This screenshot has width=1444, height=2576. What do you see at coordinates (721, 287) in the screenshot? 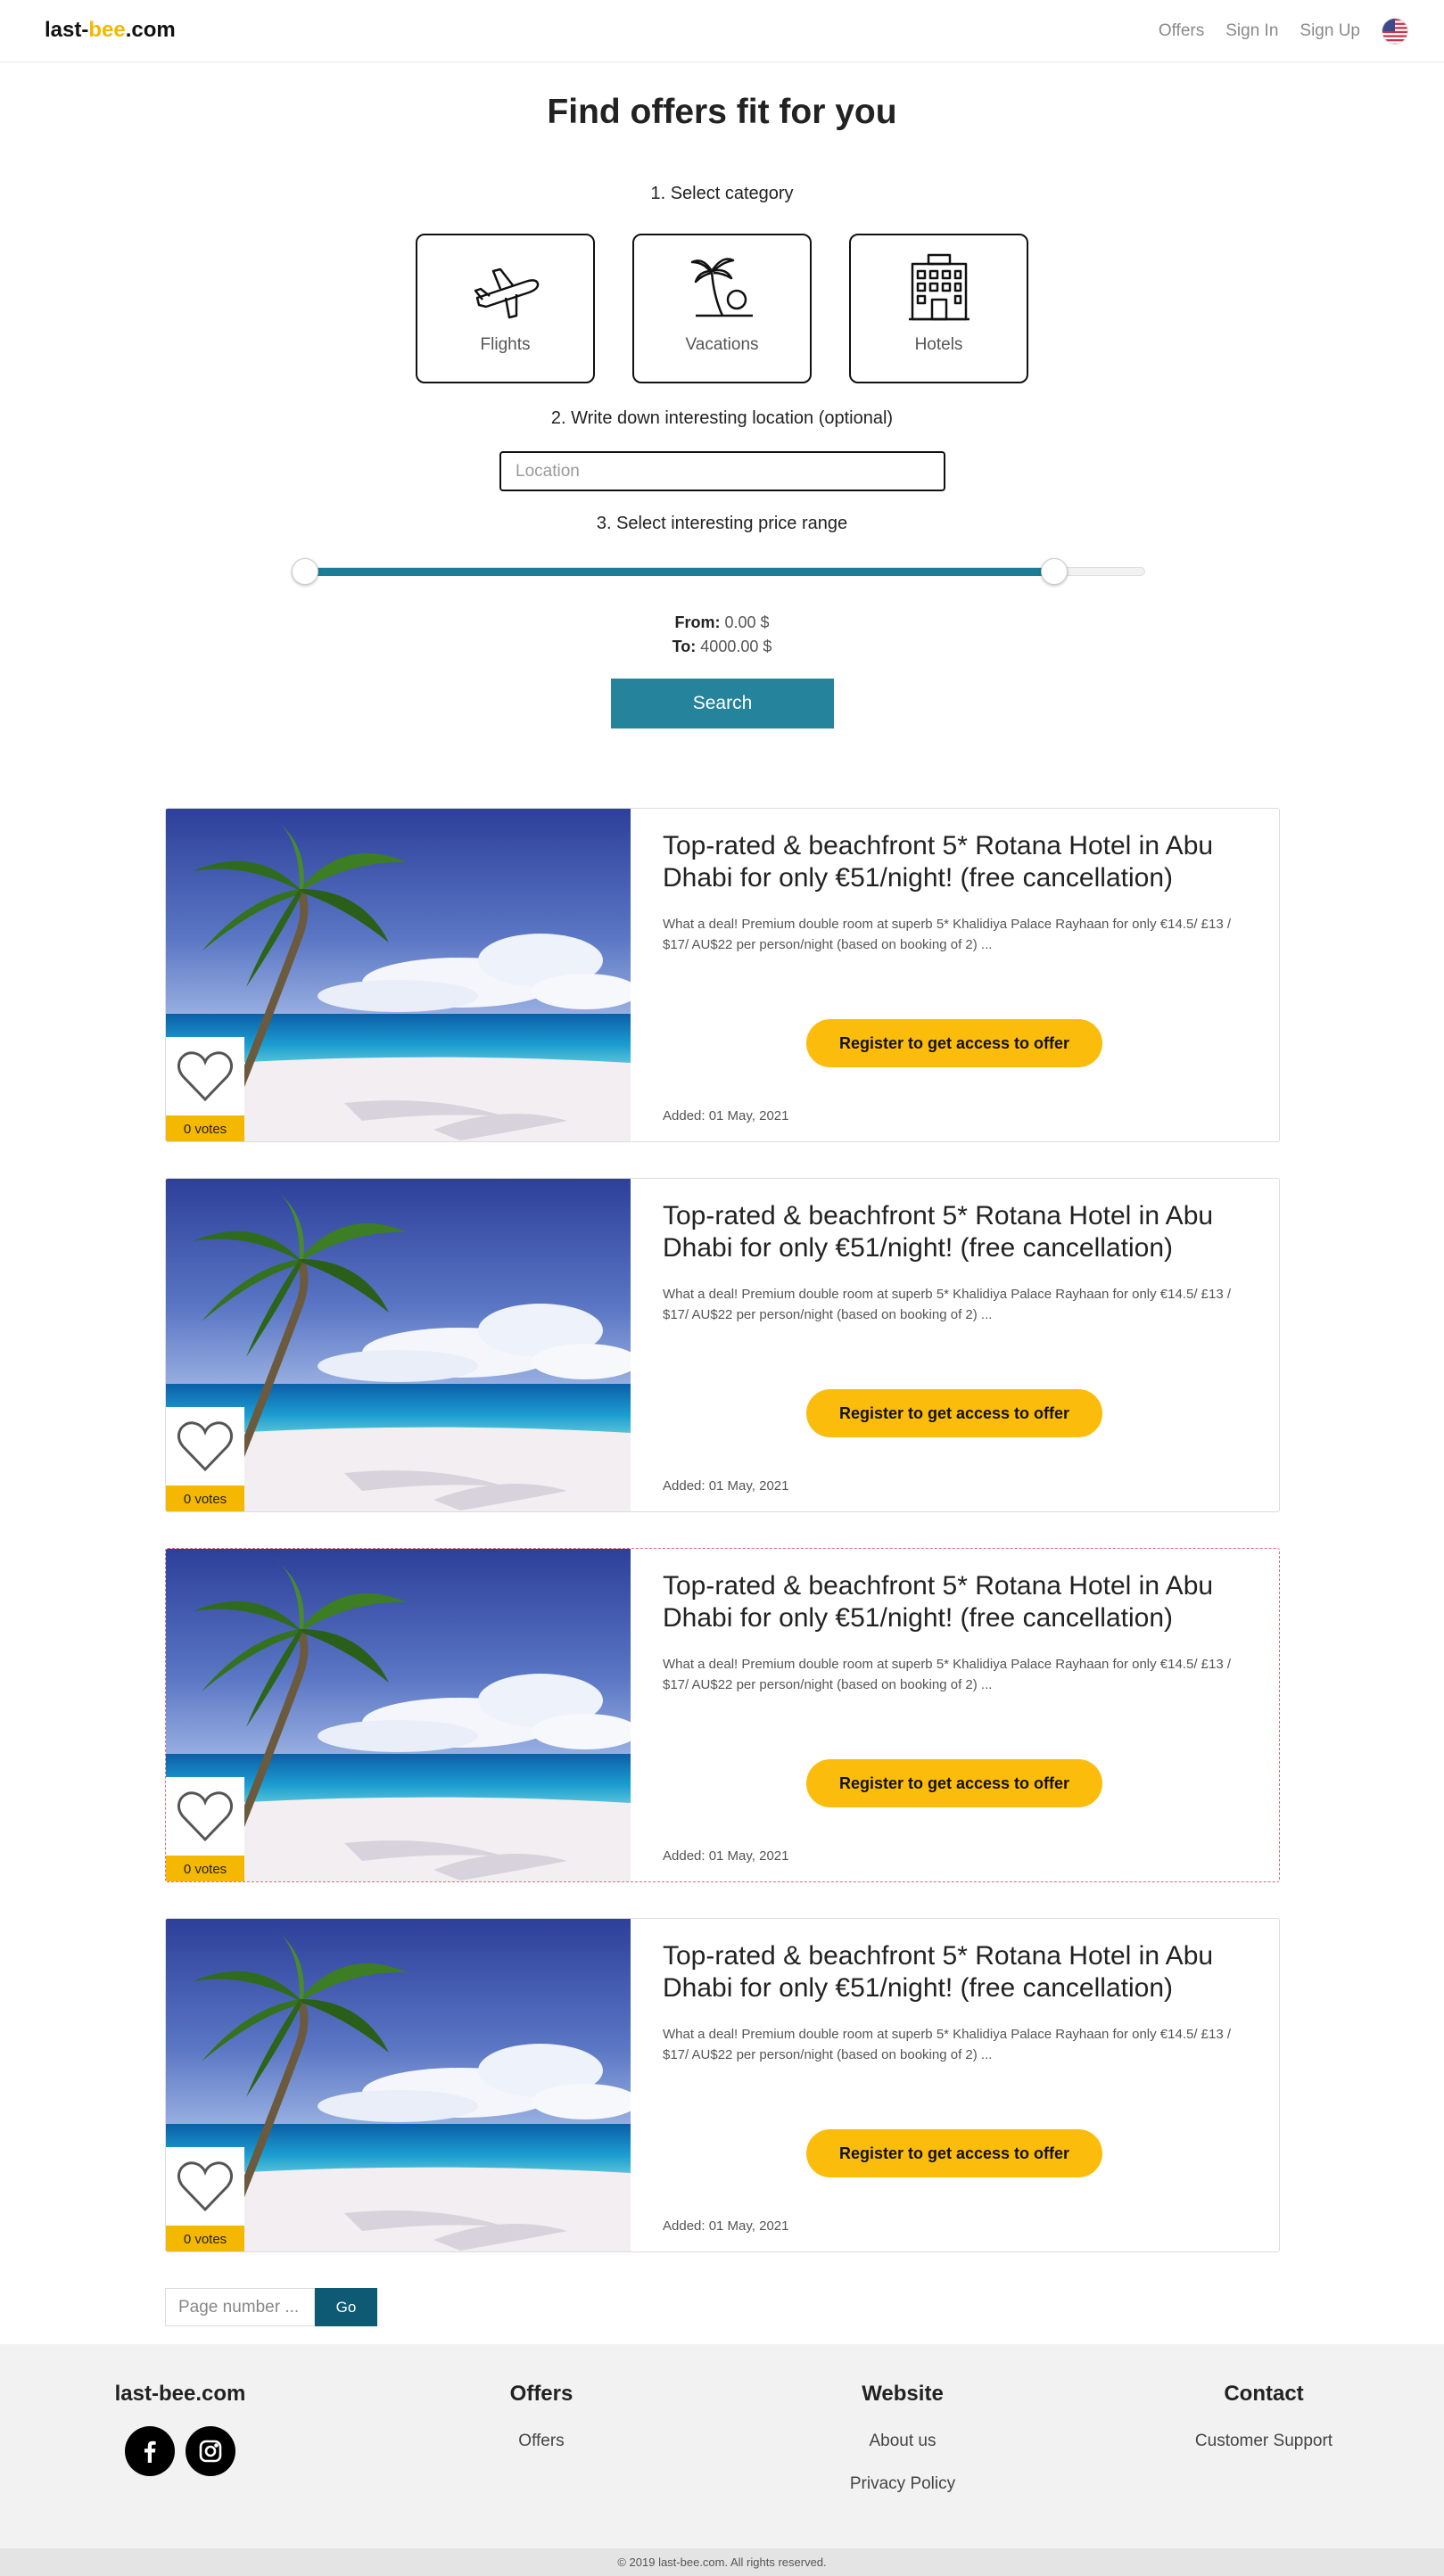
I see `palm-tree-icon` at bounding box center [721, 287].